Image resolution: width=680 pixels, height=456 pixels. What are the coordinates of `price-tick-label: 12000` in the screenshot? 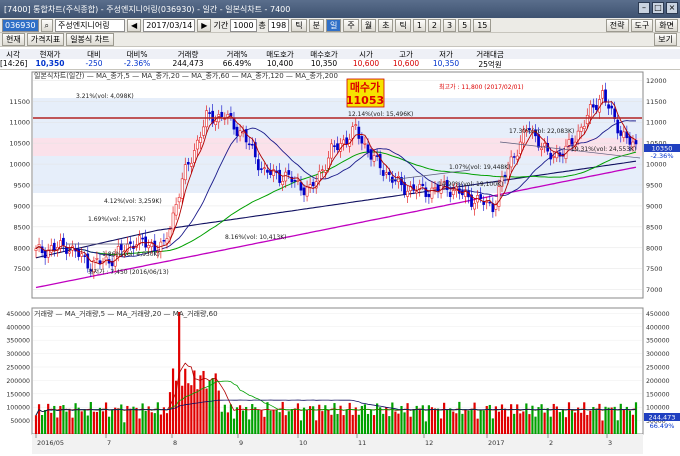 It's located at (656, 81).